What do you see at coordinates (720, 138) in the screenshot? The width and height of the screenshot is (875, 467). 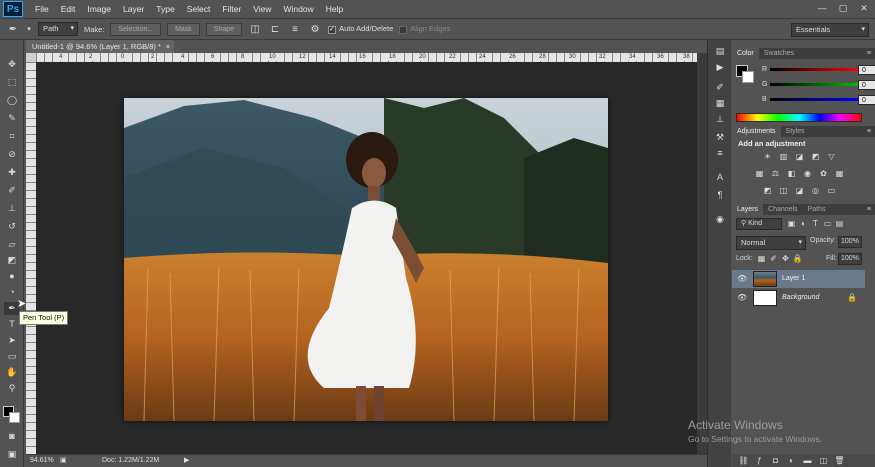 I see `tool-presets-icon: ⚒` at bounding box center [720, 138].